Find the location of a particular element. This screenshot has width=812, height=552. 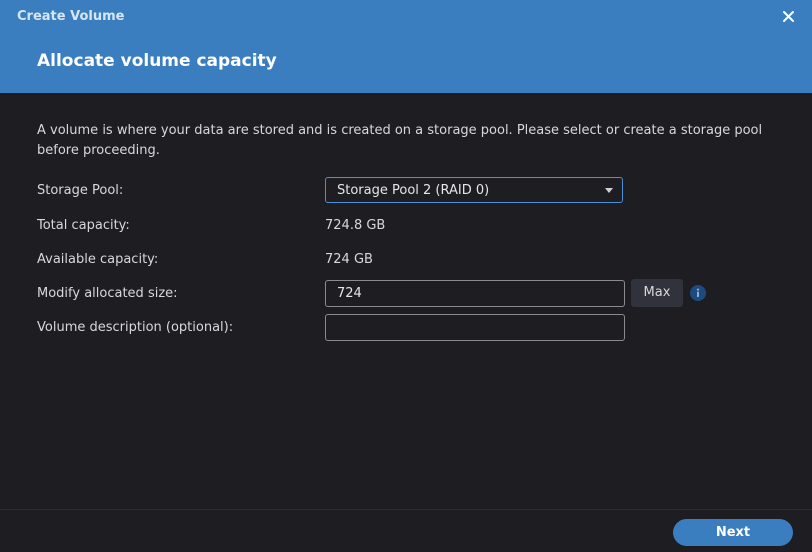

close-button is located at coordinates (789, 17).